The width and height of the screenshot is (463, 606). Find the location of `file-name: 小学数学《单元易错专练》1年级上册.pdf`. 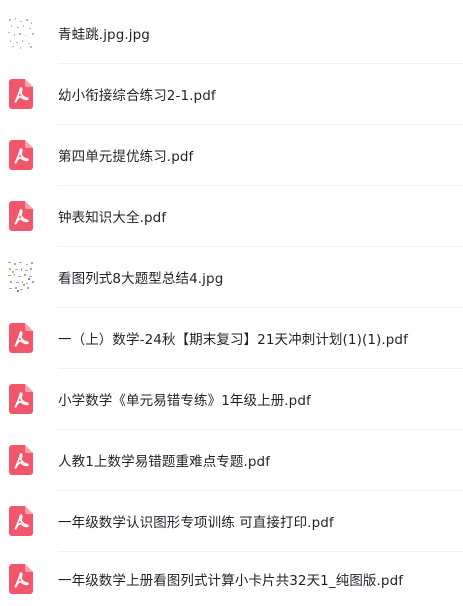

file-name: 小学数学《单元易错专练》1年级上册.pdf is located at coordinates (184, 400).